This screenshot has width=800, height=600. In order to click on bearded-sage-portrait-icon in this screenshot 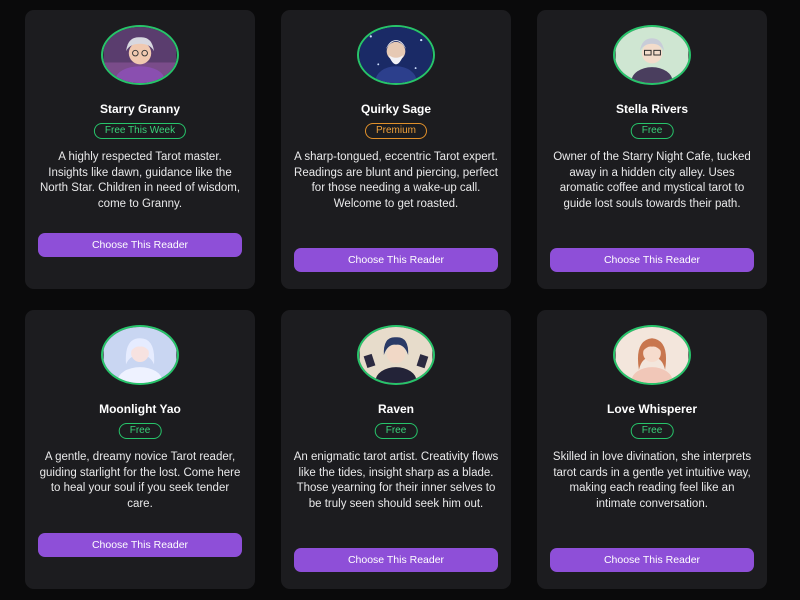, I will do `click(396, 55)`.